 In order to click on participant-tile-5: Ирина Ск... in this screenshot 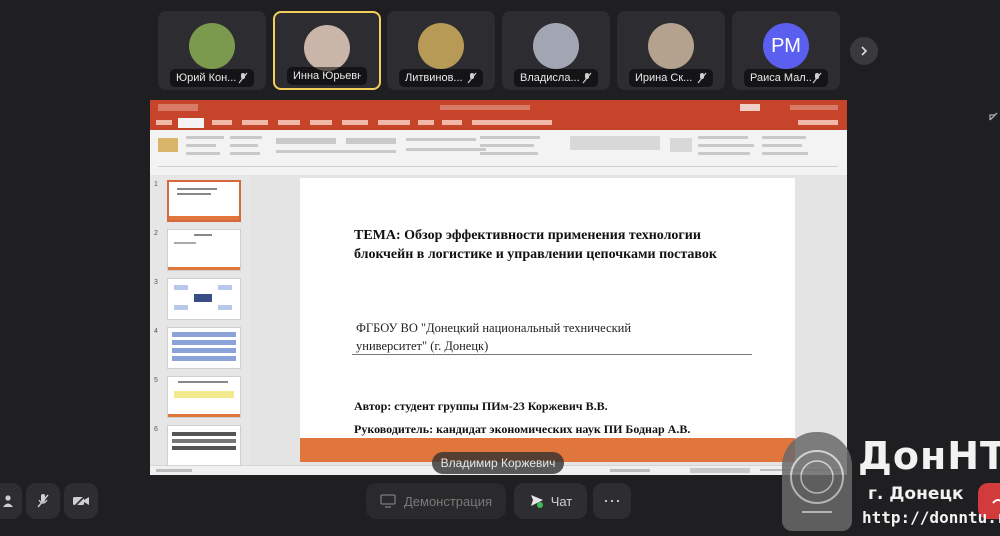, I will do `click(671, 50)`.